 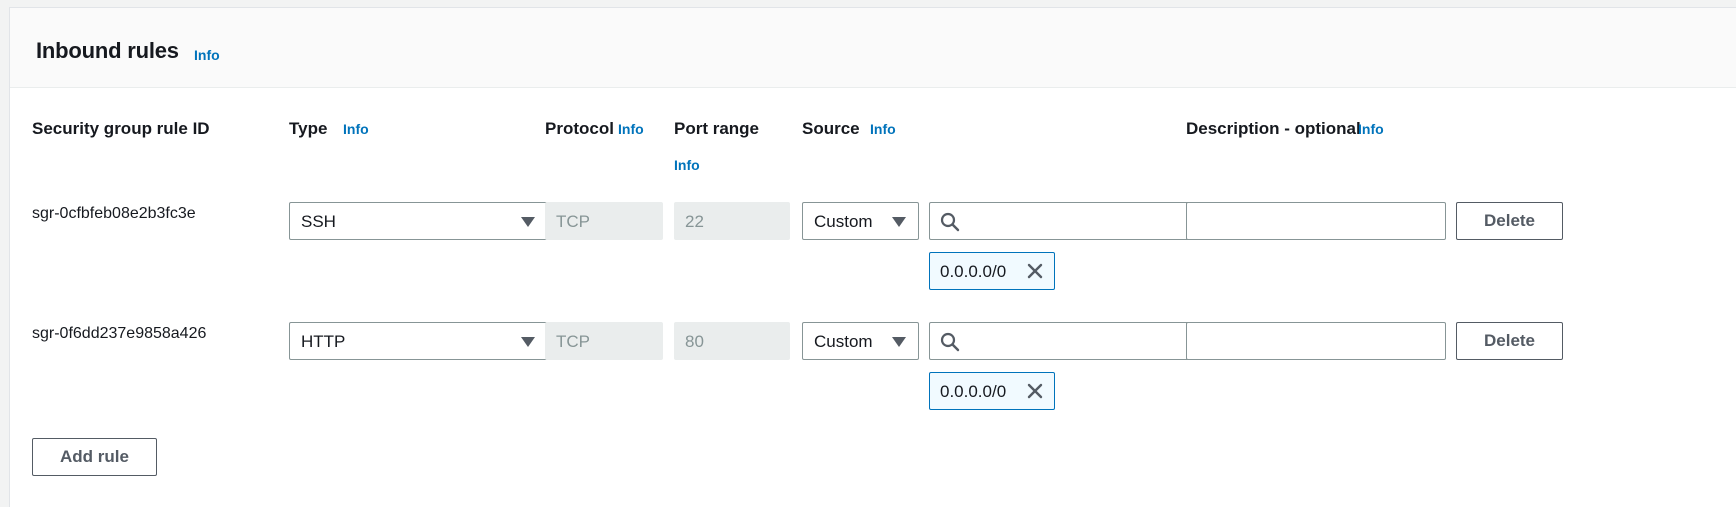 I want to click on type-info-link: Info, so click(x=356, y=129).